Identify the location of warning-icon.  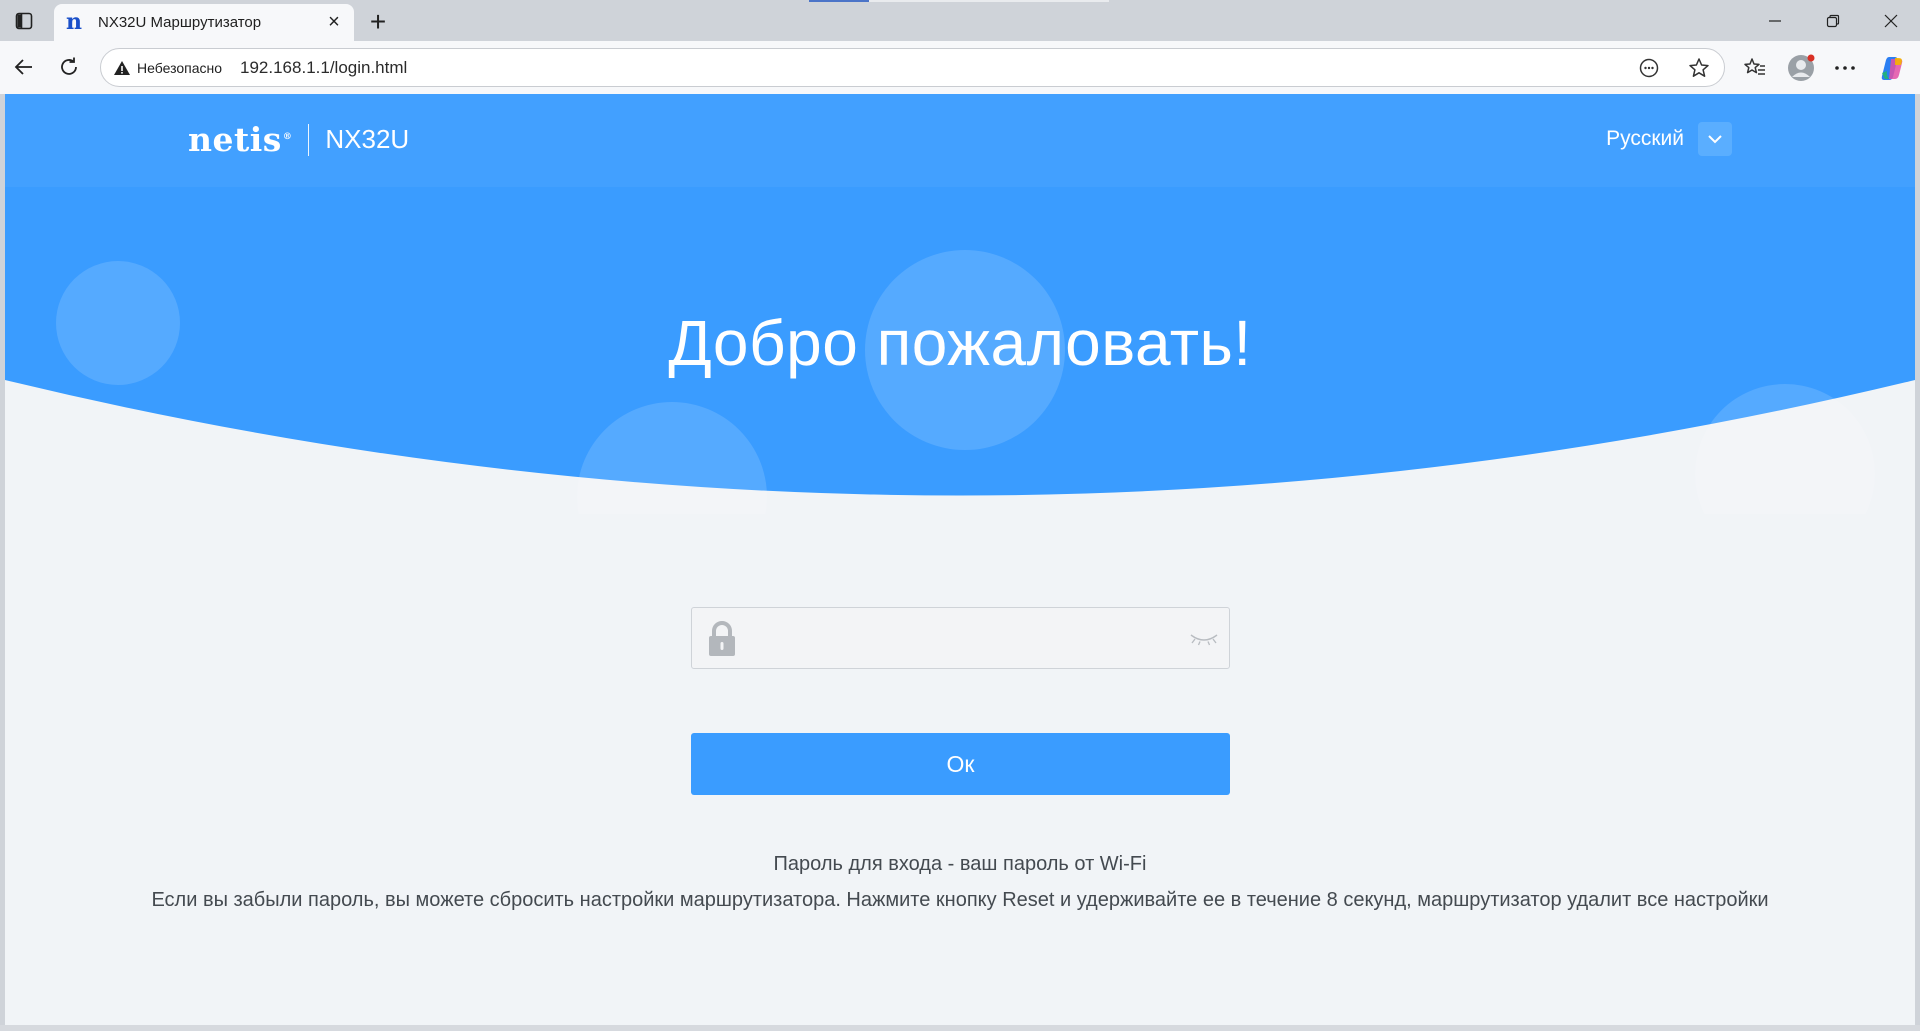
(122, 68).